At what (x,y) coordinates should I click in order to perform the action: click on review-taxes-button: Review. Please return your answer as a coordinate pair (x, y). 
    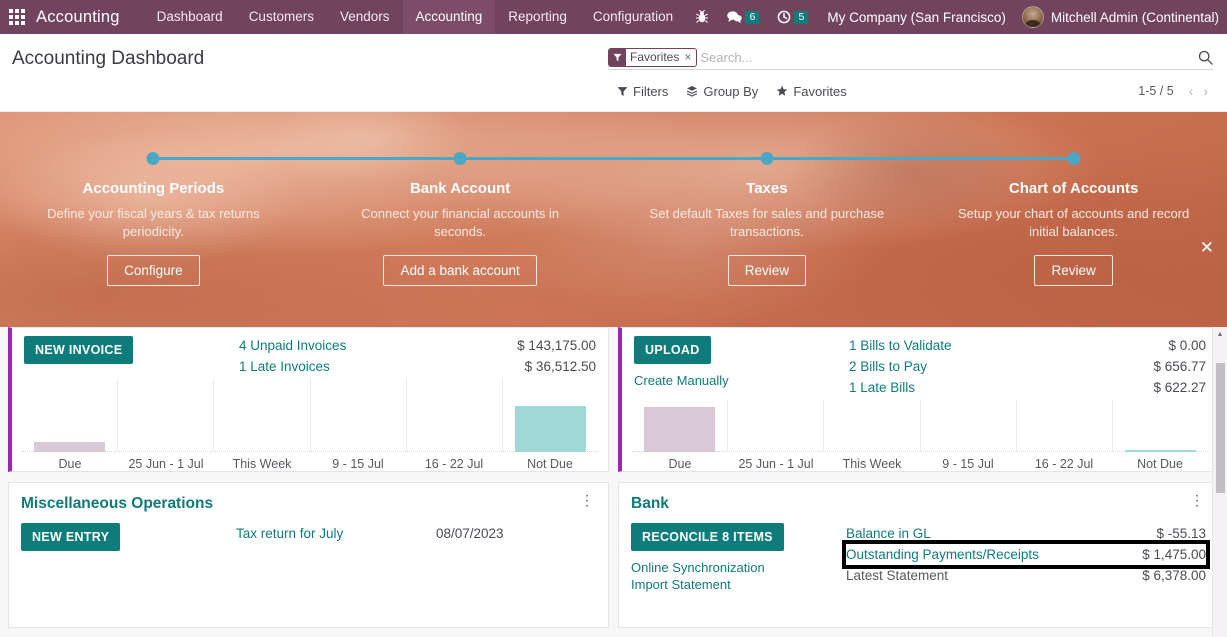
    Looking at the image, I should click on (766, 270).